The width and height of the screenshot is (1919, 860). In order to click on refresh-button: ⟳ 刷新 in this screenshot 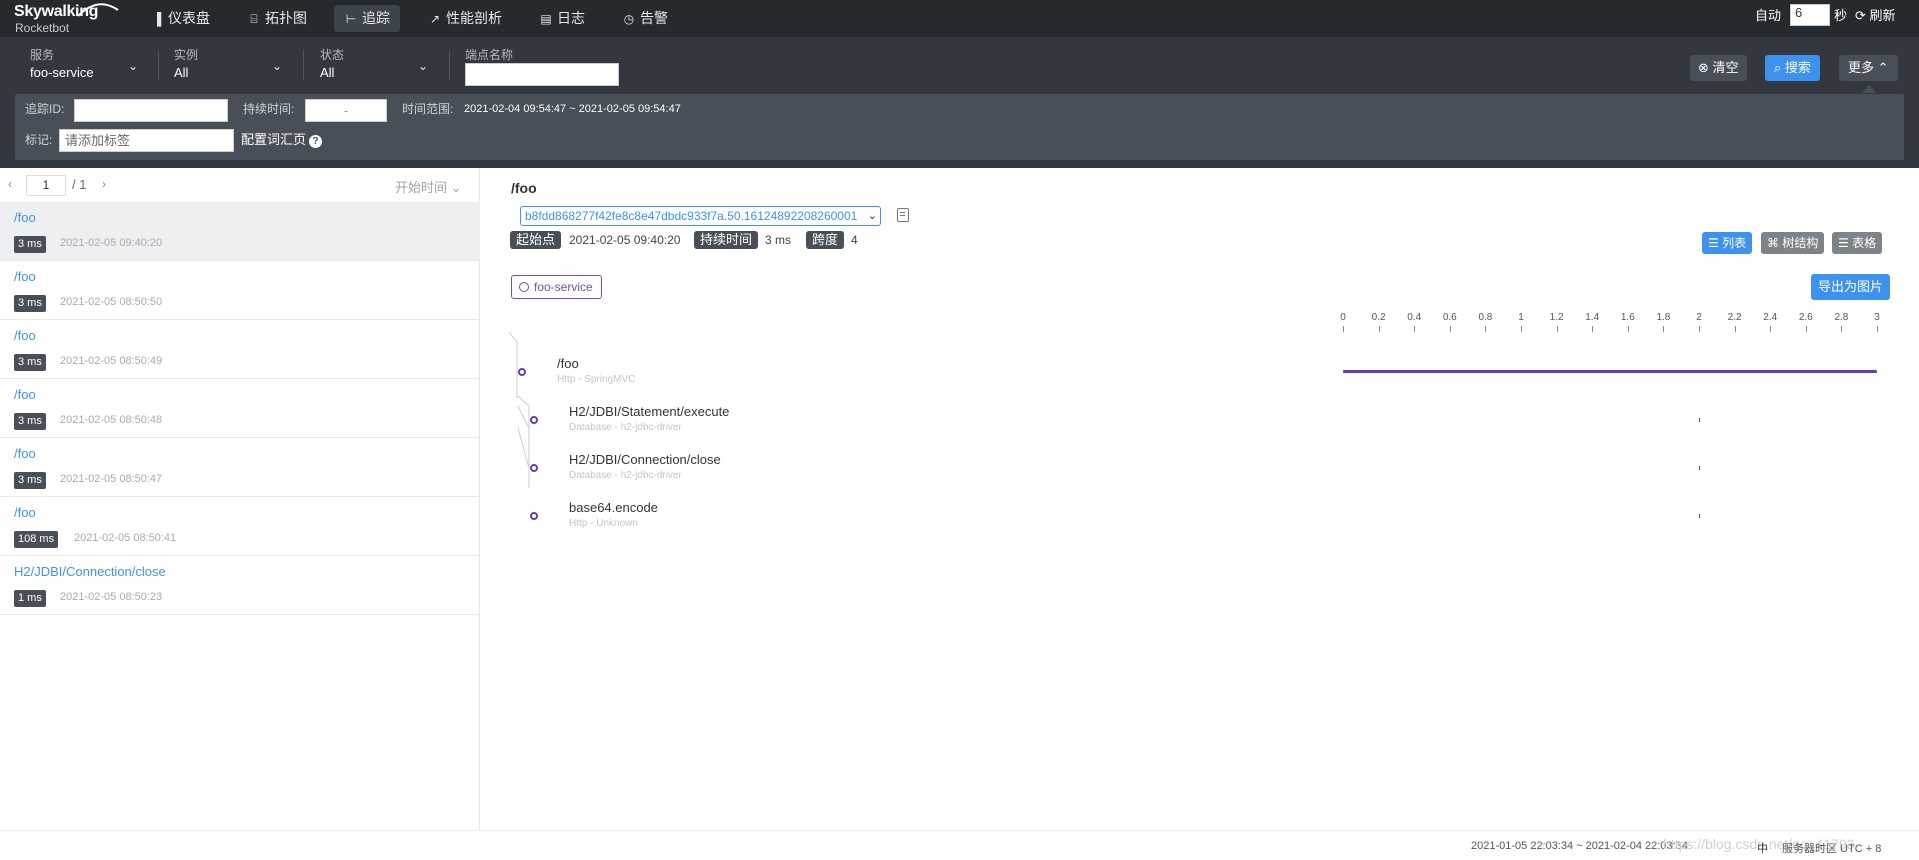, I will do `click(1875, 15)`.